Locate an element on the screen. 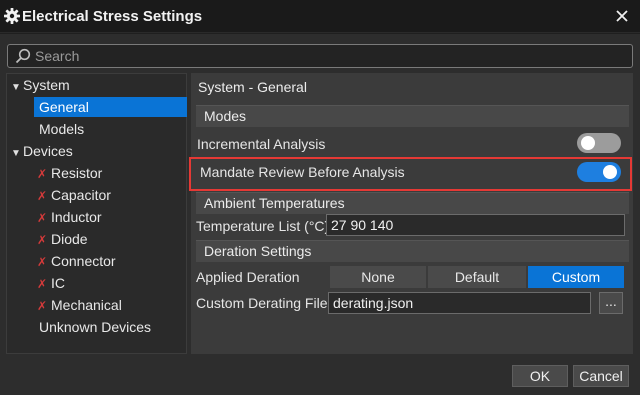 The image size is (640, 395). incremental-analysis-label: Incremental Analysis is located at coordinates (261, 144).